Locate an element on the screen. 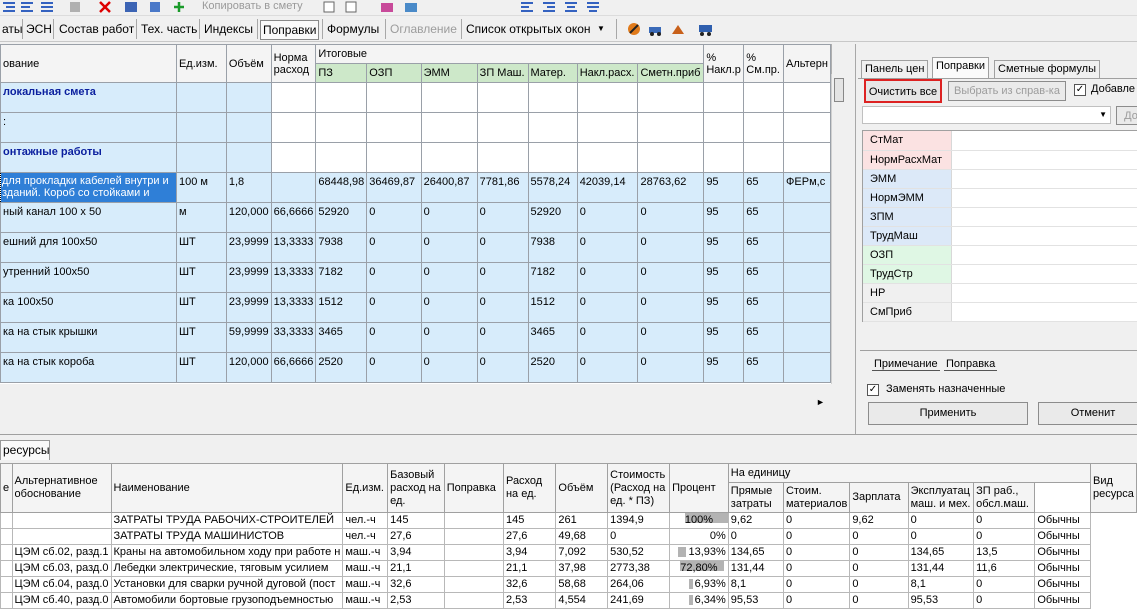 The image size is (1137, 610). resource-cell-alt: ЦЭМ сб.03, разд.0 is located at coordinates (61, 568).